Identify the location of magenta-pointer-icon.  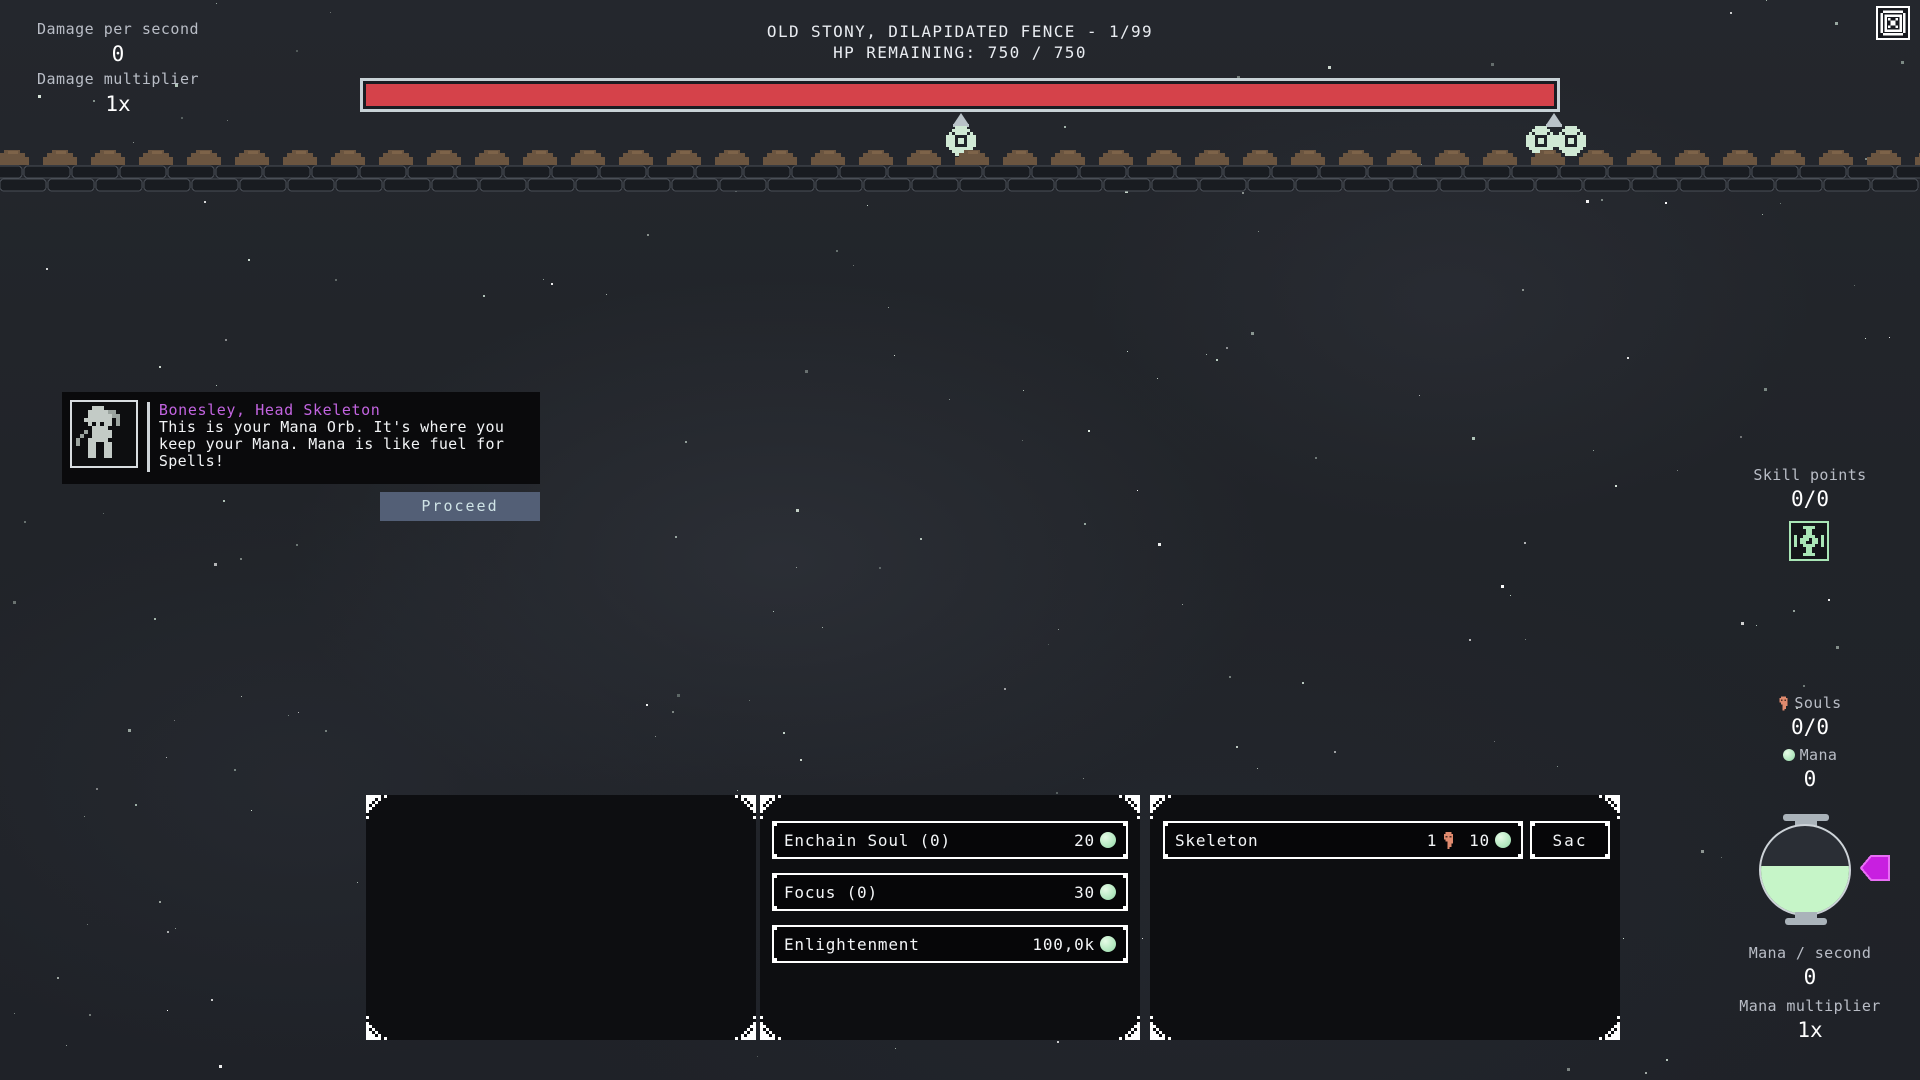
(1875, 870).